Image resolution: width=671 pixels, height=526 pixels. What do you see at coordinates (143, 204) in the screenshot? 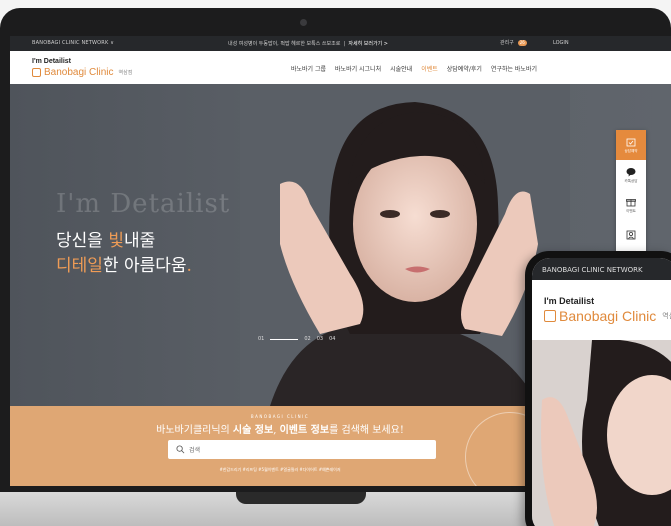
I see `hero-english-title: I'm Detailist` at bounding box center [143, 204].